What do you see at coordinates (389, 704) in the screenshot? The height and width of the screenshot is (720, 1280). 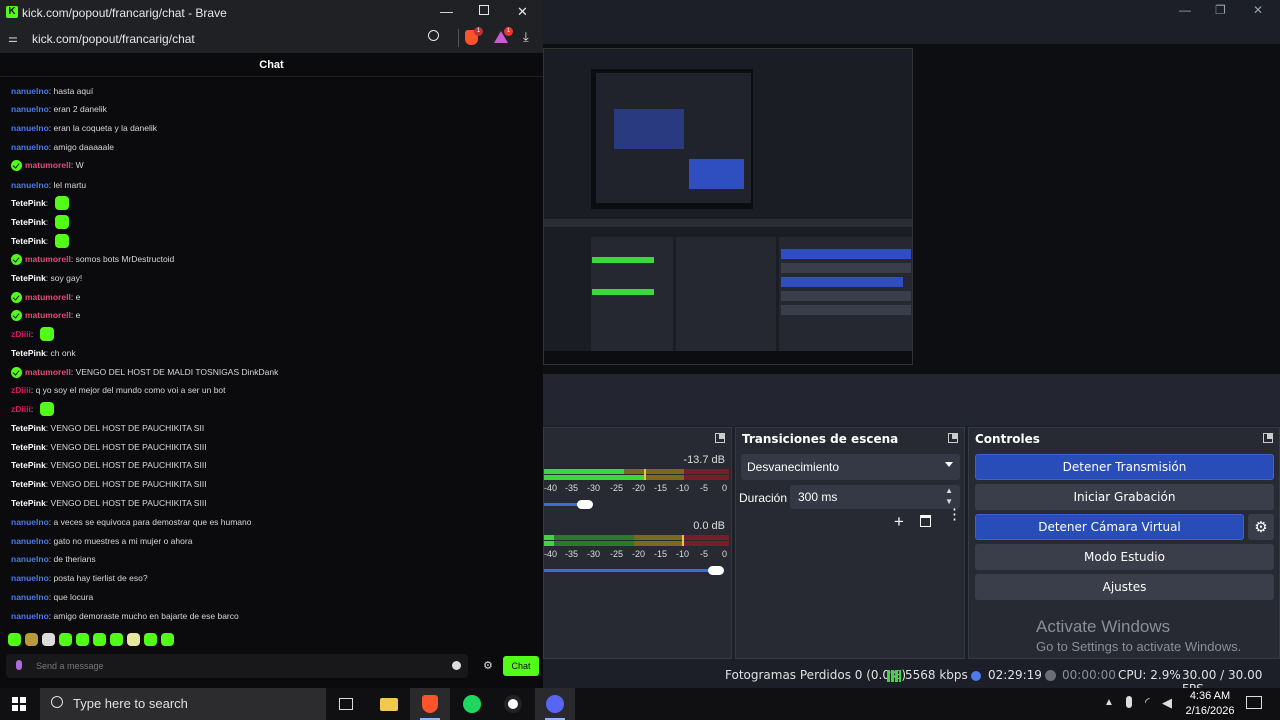 I see `file-explorer-icon` at bounding box center [389, 704].